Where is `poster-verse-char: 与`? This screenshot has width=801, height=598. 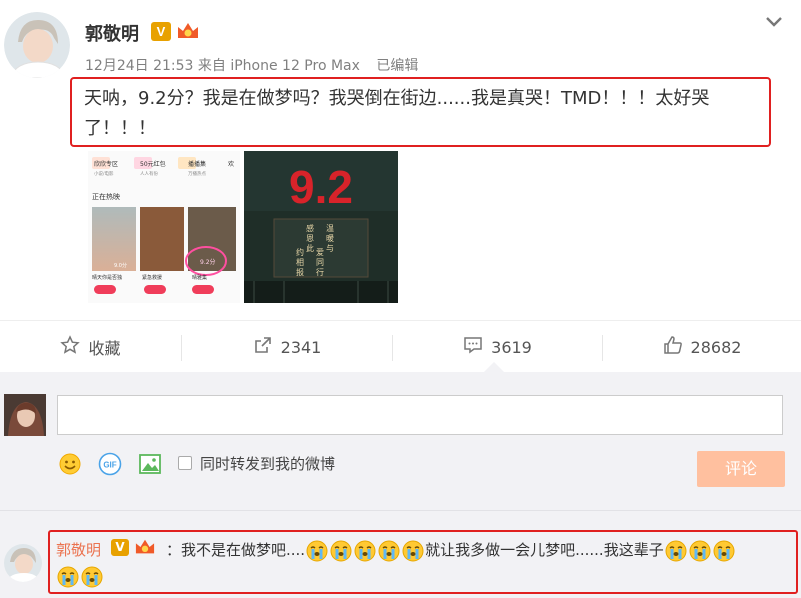
poster-verse-char: 与 is located at coordinates (330, 248).